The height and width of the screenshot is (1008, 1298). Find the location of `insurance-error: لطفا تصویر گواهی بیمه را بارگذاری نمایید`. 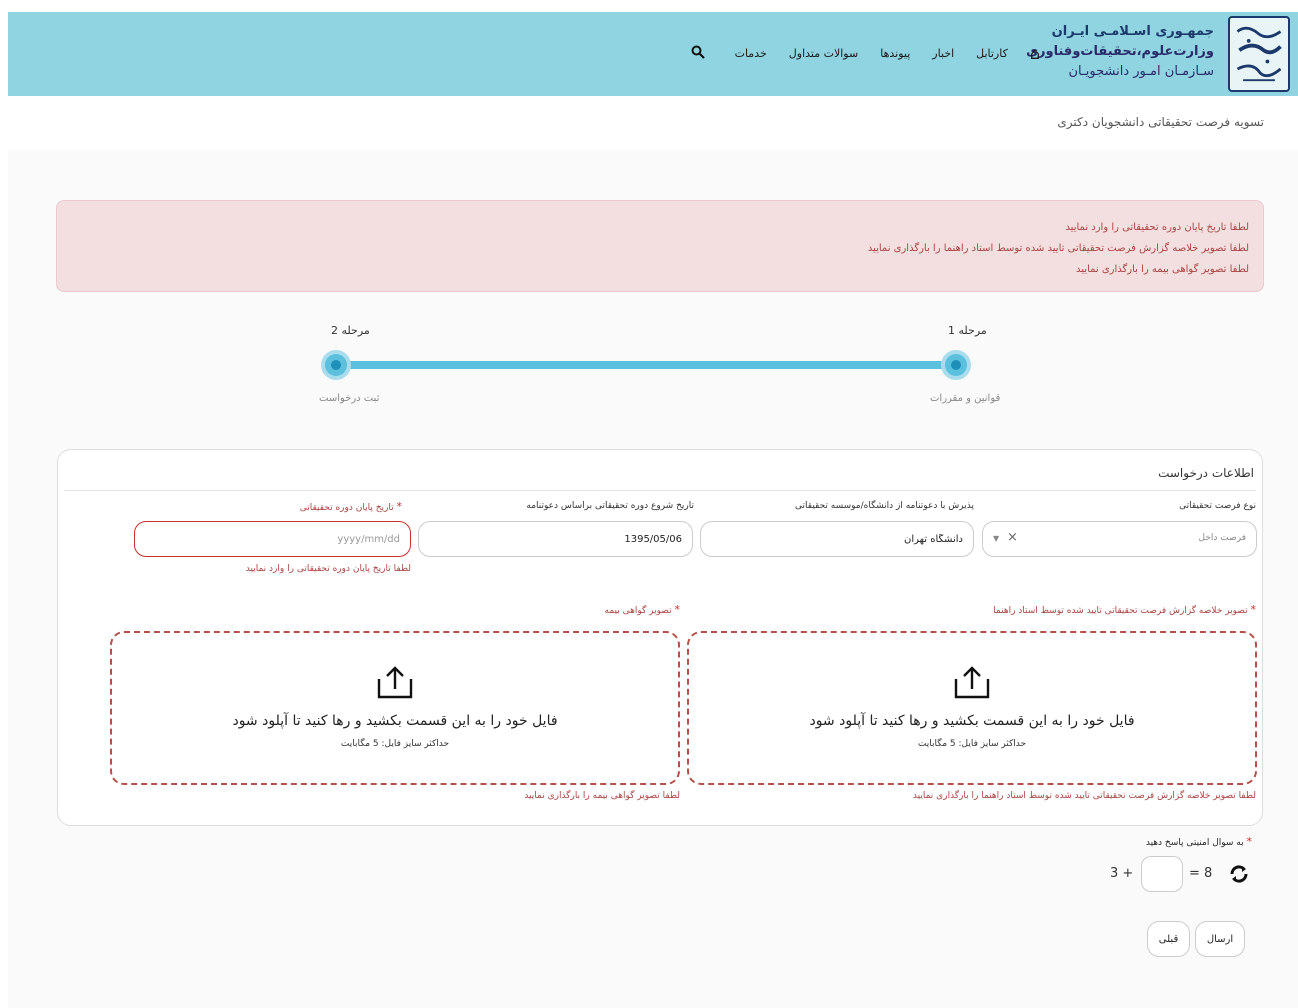

insurance-error: لطفا تصویر گواهی بیمه را بارگذاری نمایید is located at coordinates (602, 796).